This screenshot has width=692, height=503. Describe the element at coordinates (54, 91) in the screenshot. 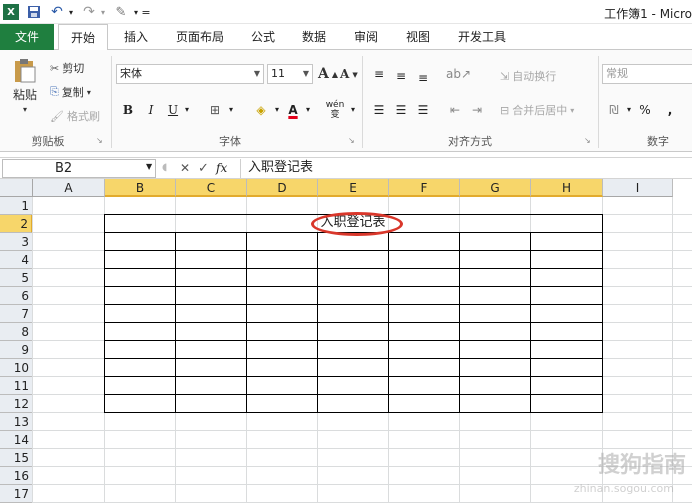

I see `copy-icon: ⎘` at that location.